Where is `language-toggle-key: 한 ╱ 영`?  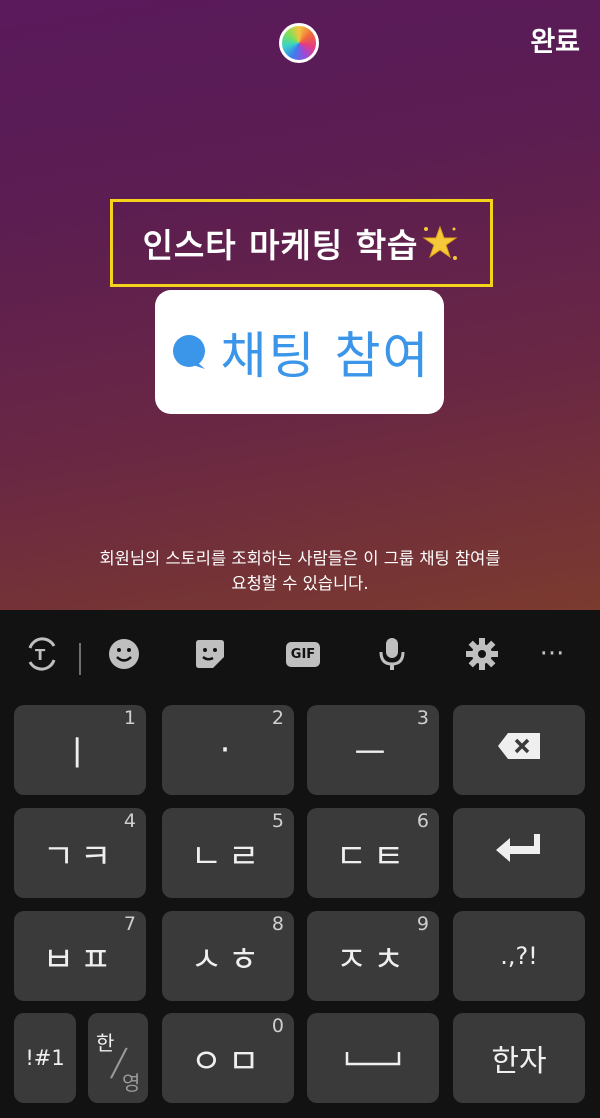
language-toggle-key: 한 ╱ 영 is located at coordinates (118, 1058).